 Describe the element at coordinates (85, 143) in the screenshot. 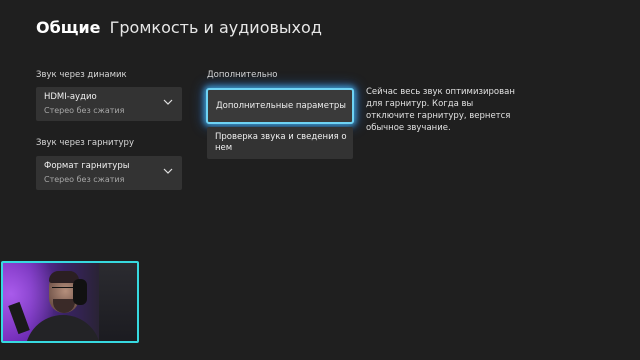

I see `headset-output-label: Звук через гарнитуру` at that location.